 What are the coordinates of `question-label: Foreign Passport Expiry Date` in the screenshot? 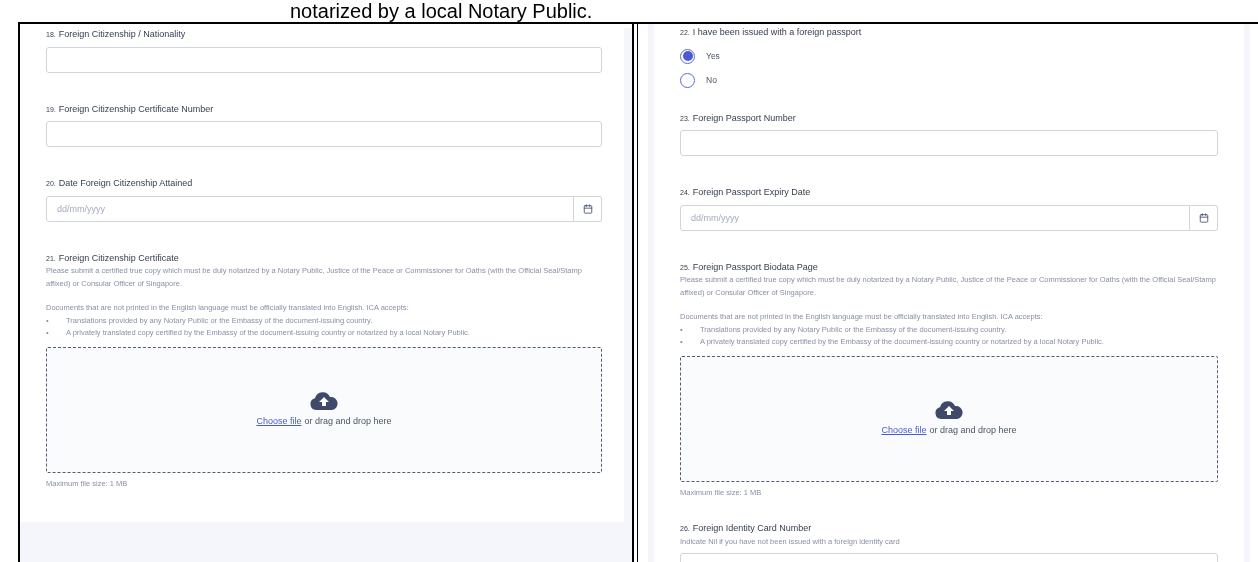 It's located at (751, 192).